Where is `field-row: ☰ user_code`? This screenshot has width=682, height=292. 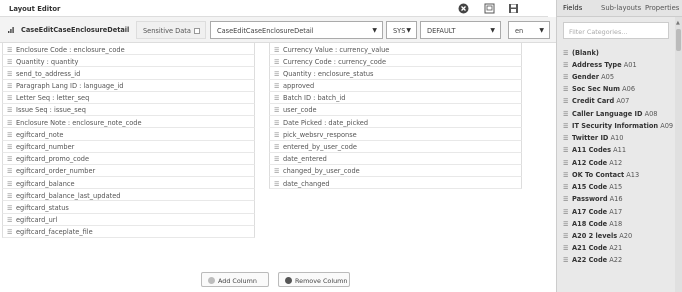 field-row: ☰ user_code is located at coordinates (395, 110).